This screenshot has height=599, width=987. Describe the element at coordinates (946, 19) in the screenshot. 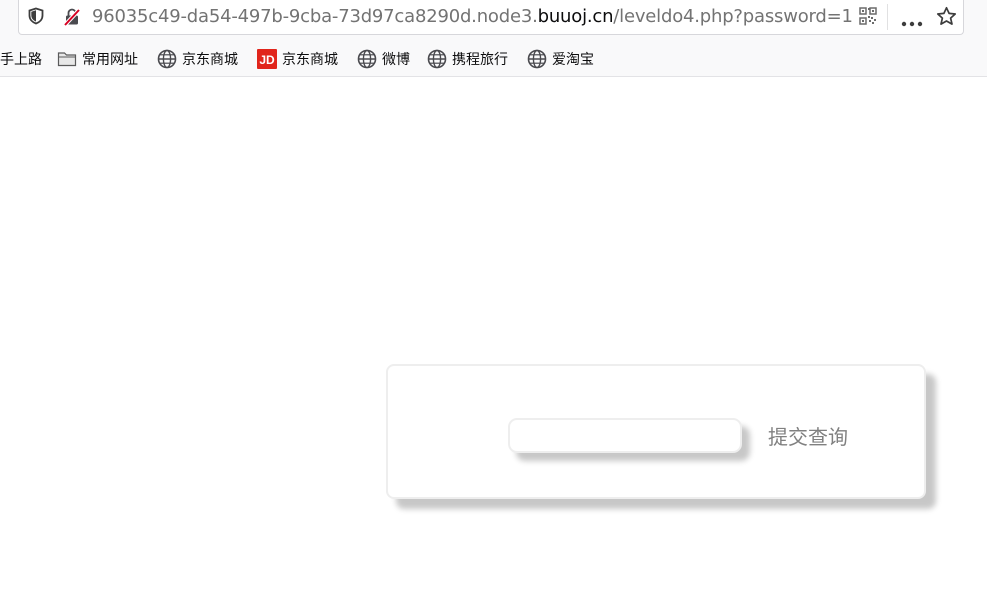

I see `bookmark-star-icon` at that location.